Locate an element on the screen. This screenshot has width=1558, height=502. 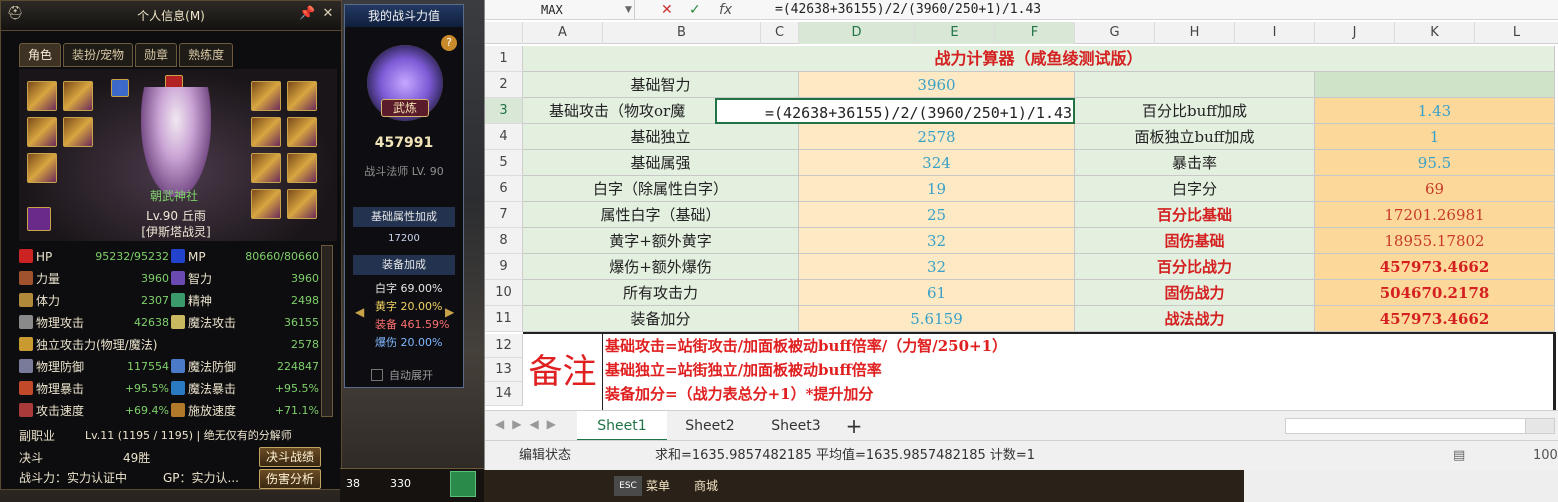
select-all-corner is located at coordinates (504, 33).